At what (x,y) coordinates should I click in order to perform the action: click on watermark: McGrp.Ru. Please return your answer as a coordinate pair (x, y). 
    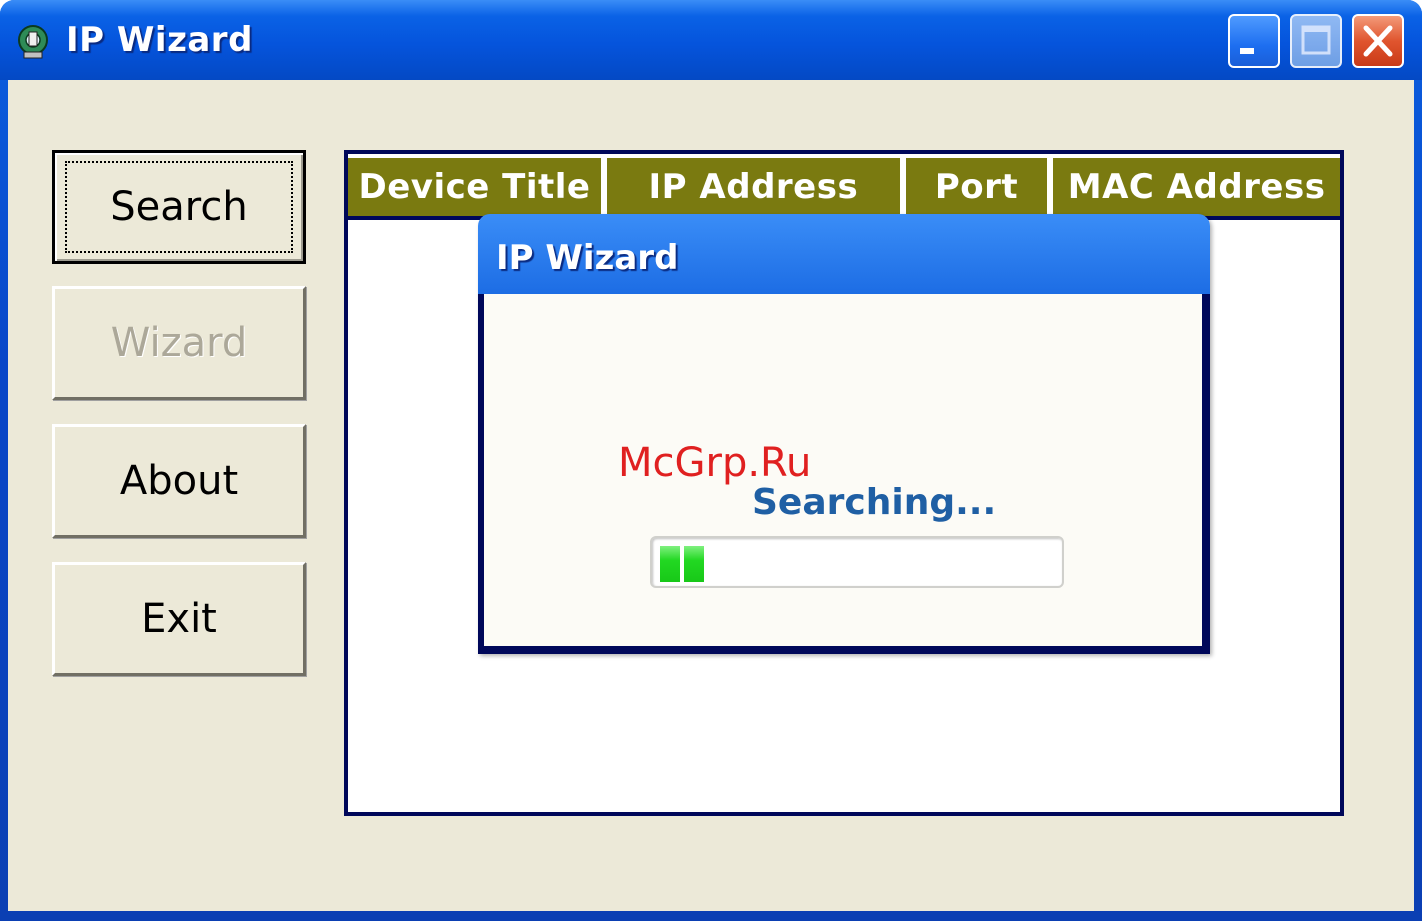
    Looking at the image, I should click on (715, 463).